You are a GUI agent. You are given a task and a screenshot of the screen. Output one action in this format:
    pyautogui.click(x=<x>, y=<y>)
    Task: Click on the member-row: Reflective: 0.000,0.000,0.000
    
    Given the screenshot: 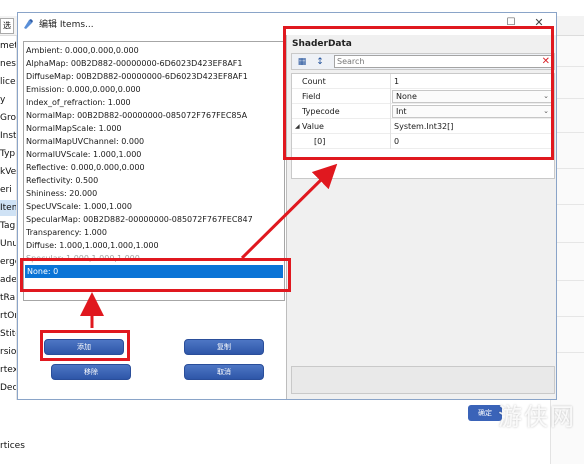 What is the action you would take?
    pyautogui.click(x=153, y=167)
    